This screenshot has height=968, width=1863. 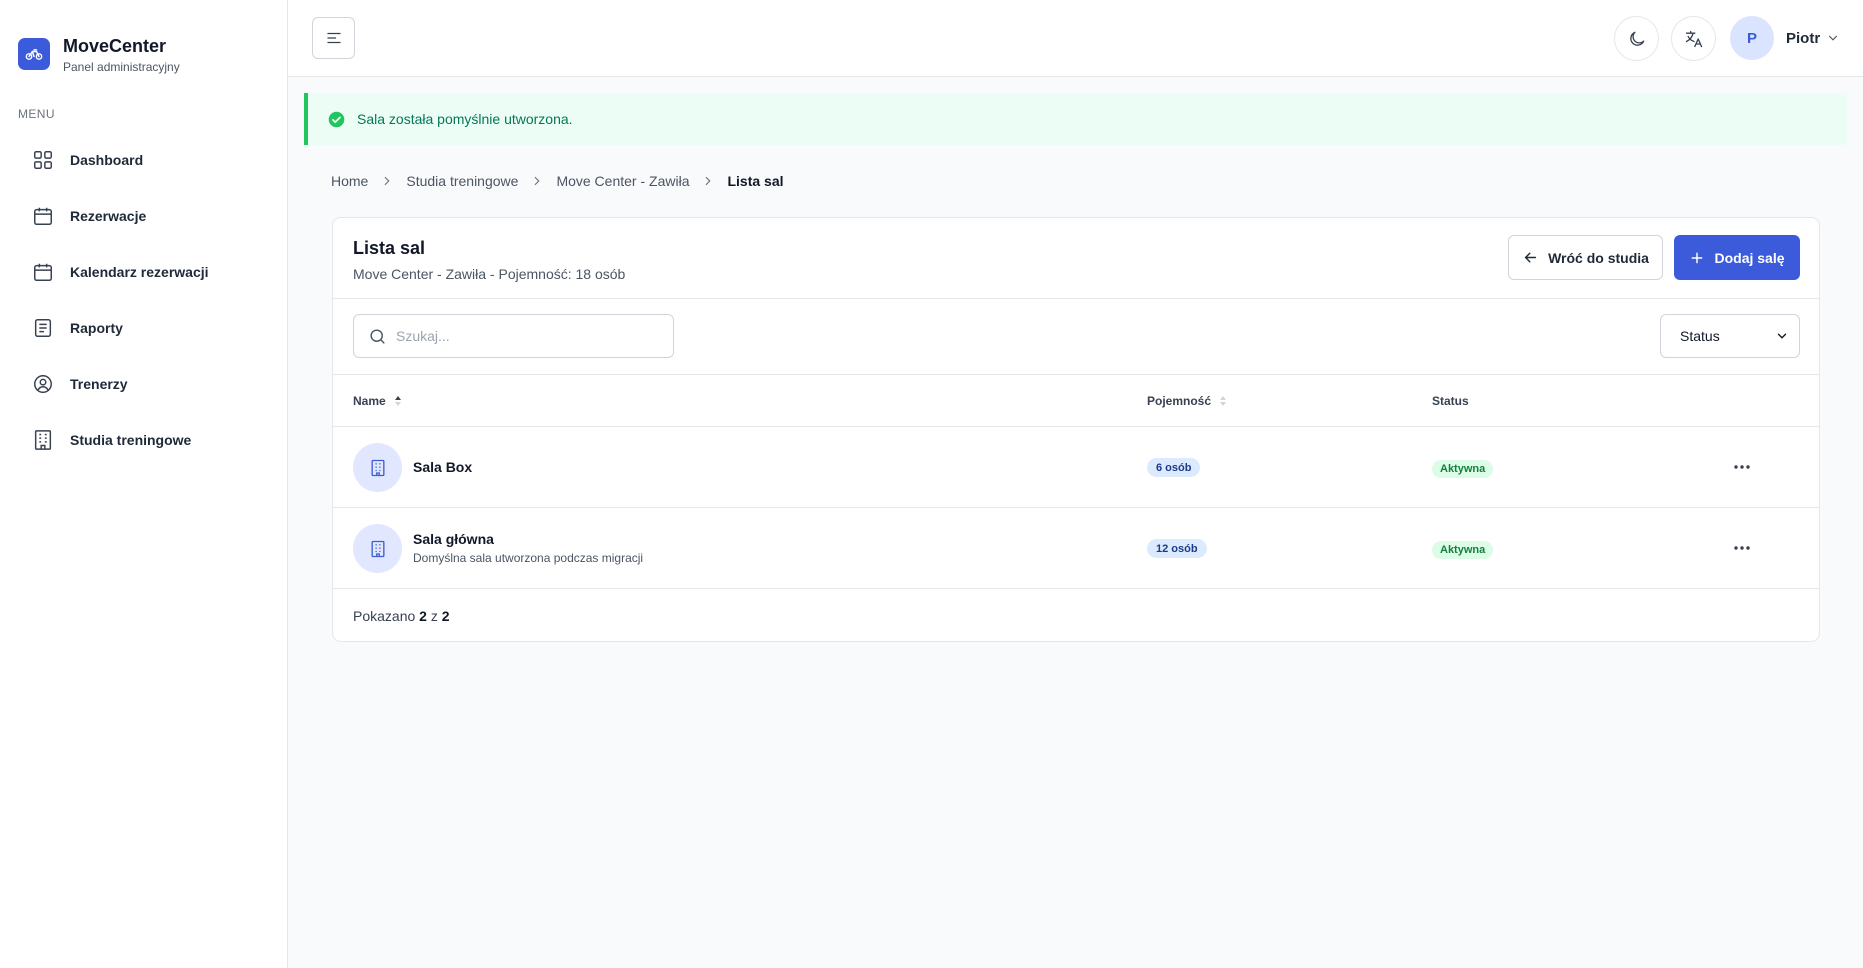 I want to click on sidebar-item-dashboard: Dashboard, so click(x=144, y=160).